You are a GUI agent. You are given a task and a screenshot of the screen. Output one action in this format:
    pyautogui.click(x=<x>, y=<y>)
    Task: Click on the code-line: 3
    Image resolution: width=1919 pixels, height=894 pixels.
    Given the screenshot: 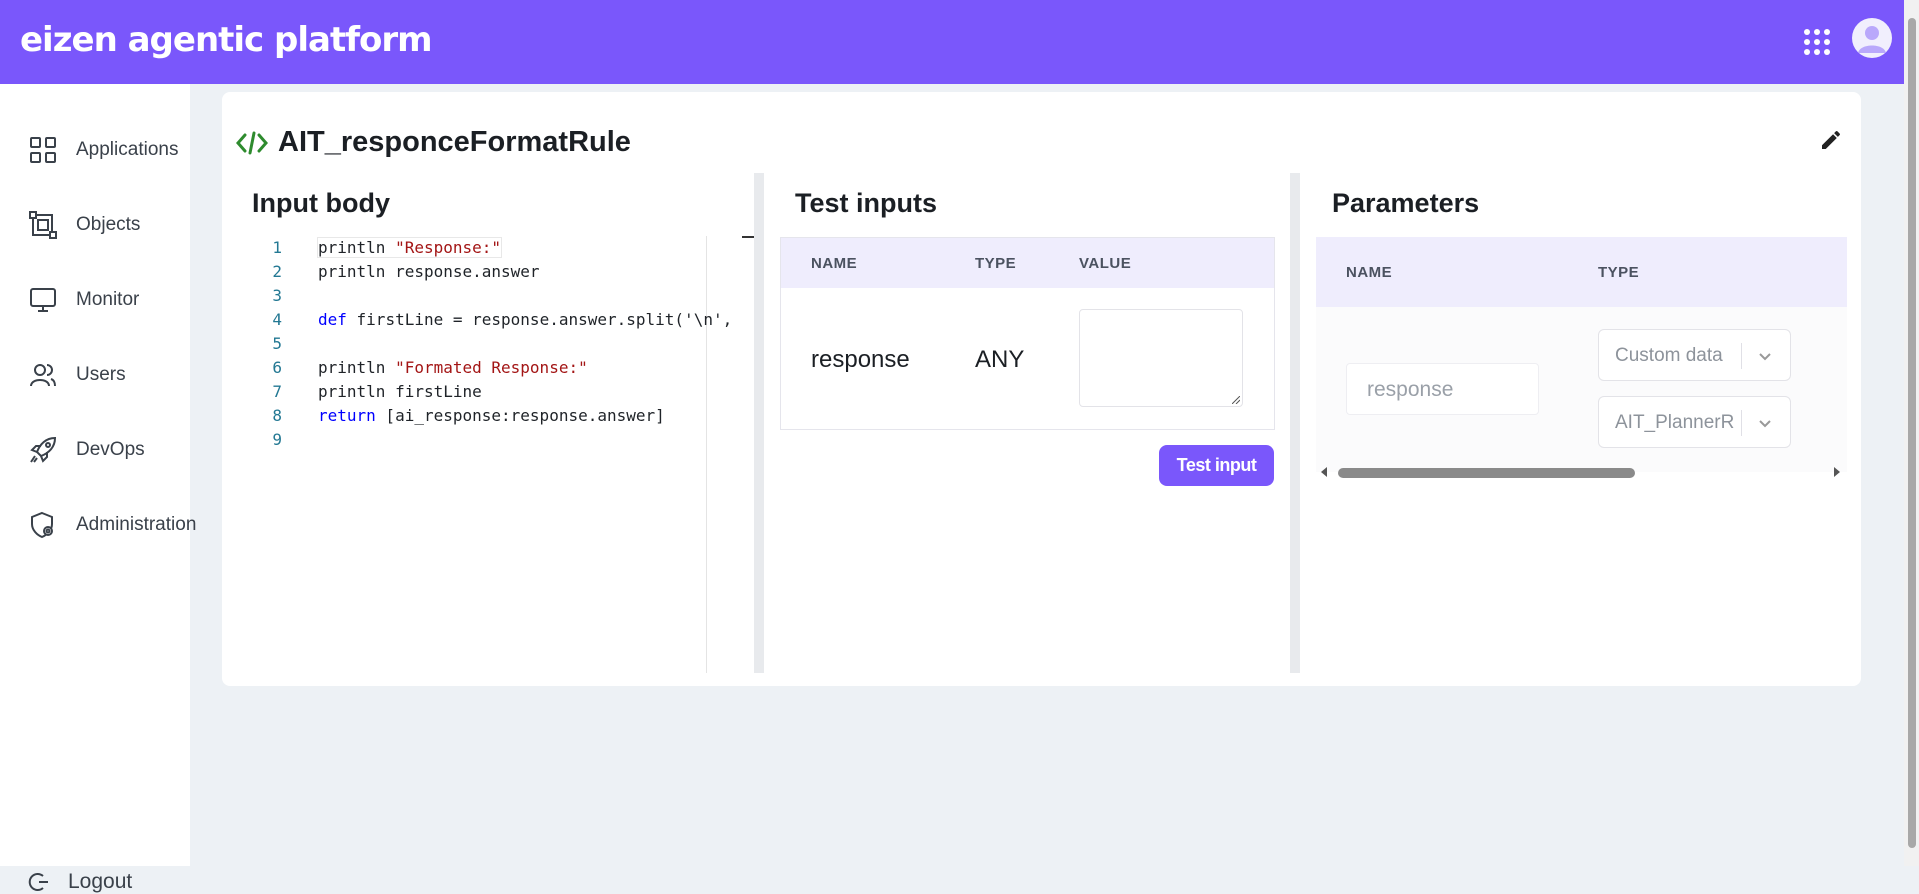 What is the action you would take?
    pyautogui.click(x=280, y=296)
    